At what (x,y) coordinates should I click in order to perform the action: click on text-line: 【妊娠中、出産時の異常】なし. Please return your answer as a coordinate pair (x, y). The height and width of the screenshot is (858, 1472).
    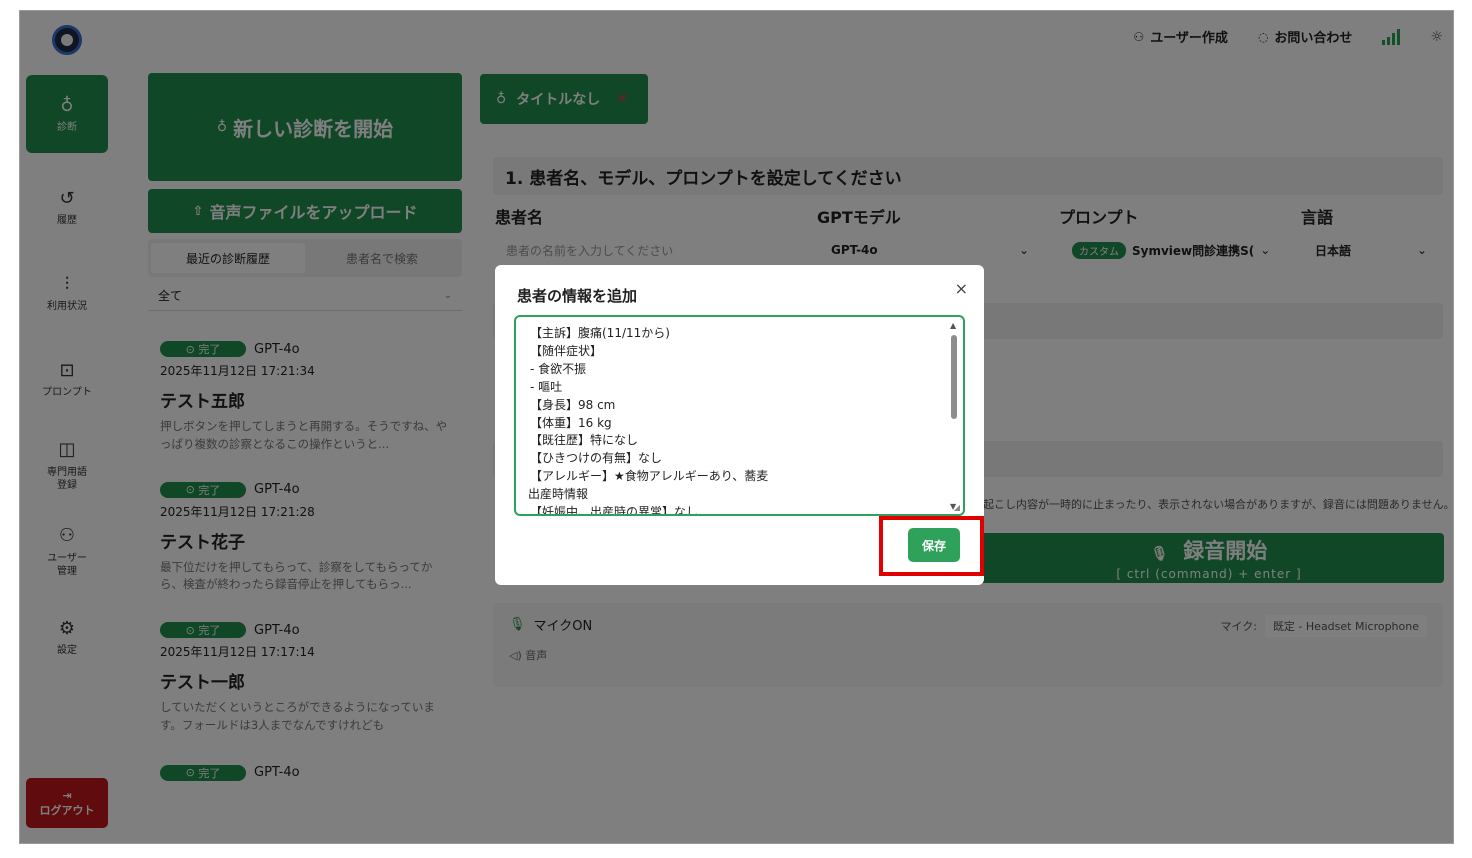
    Looking at the image, I should click on (614, 510).